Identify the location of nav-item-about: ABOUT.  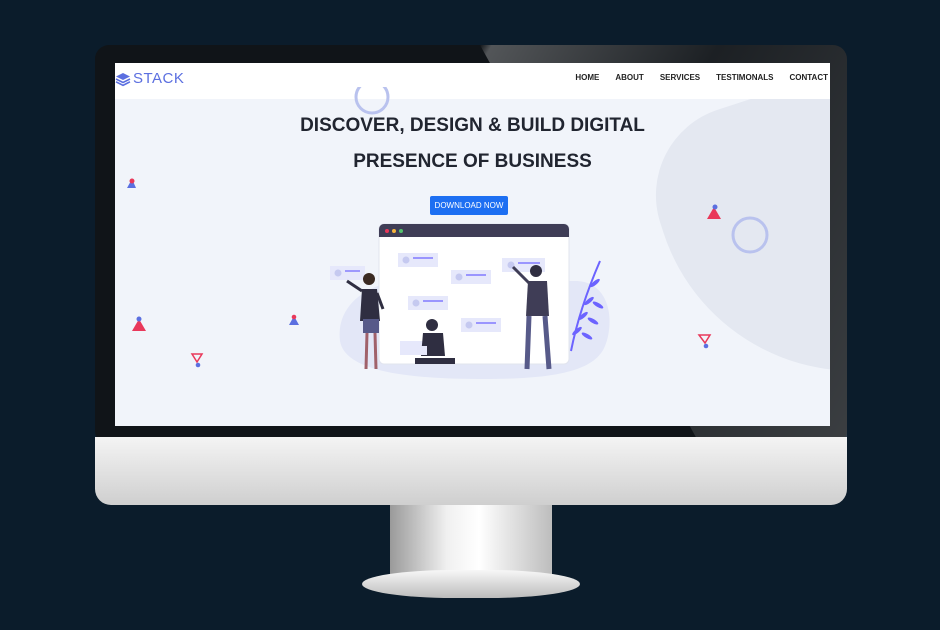
(629, 77).